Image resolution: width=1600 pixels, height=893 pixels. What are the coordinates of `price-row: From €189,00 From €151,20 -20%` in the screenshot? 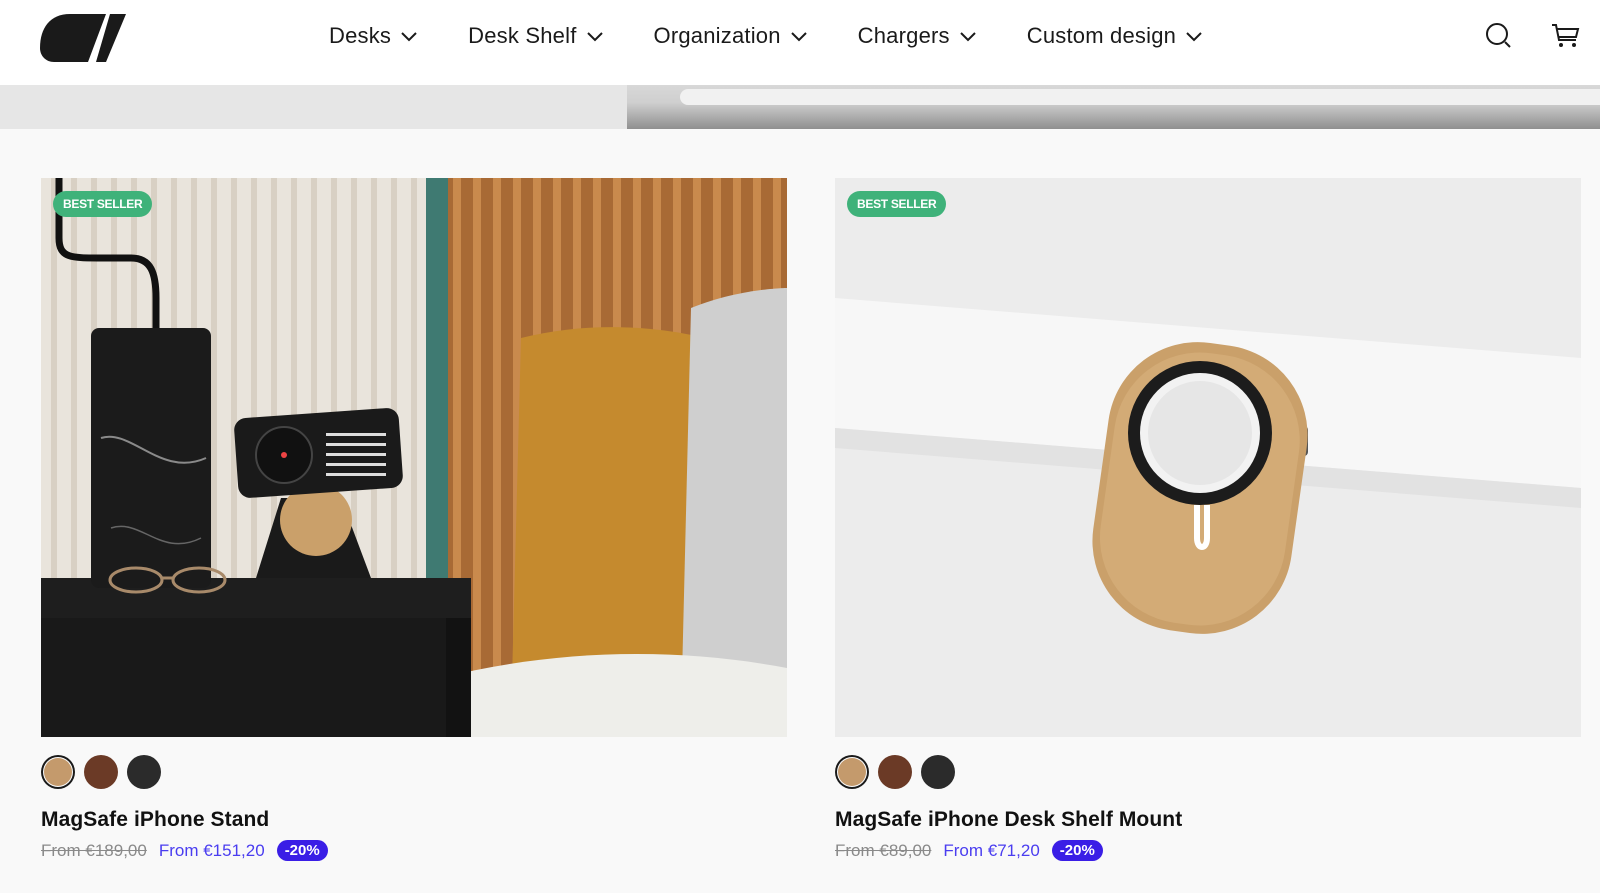 It's located at (414, 850).